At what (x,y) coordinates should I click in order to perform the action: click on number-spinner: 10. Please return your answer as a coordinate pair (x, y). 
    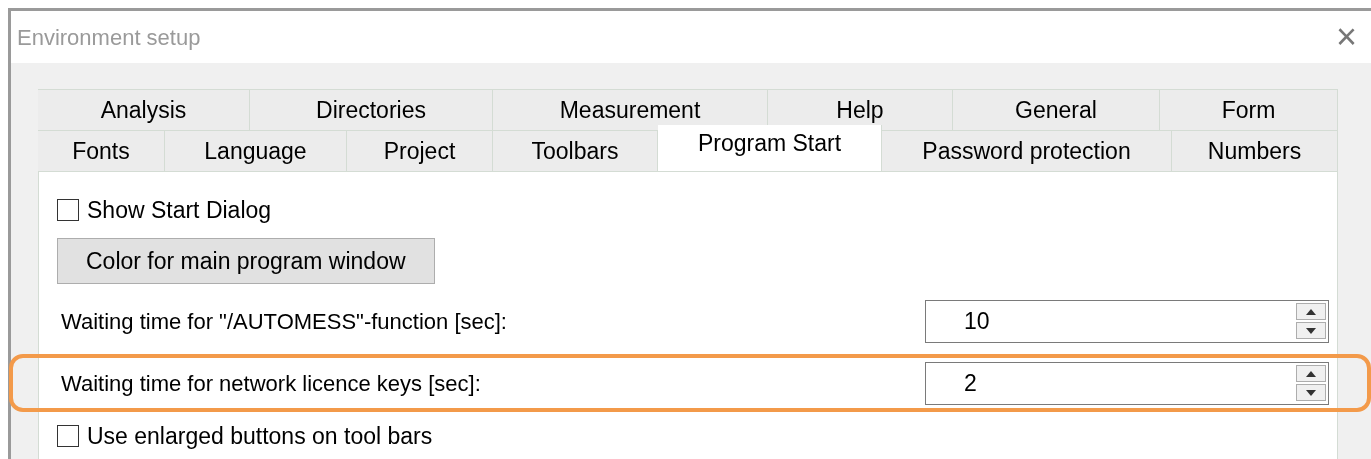
    Looking at the image, I should click on (1127, 321).